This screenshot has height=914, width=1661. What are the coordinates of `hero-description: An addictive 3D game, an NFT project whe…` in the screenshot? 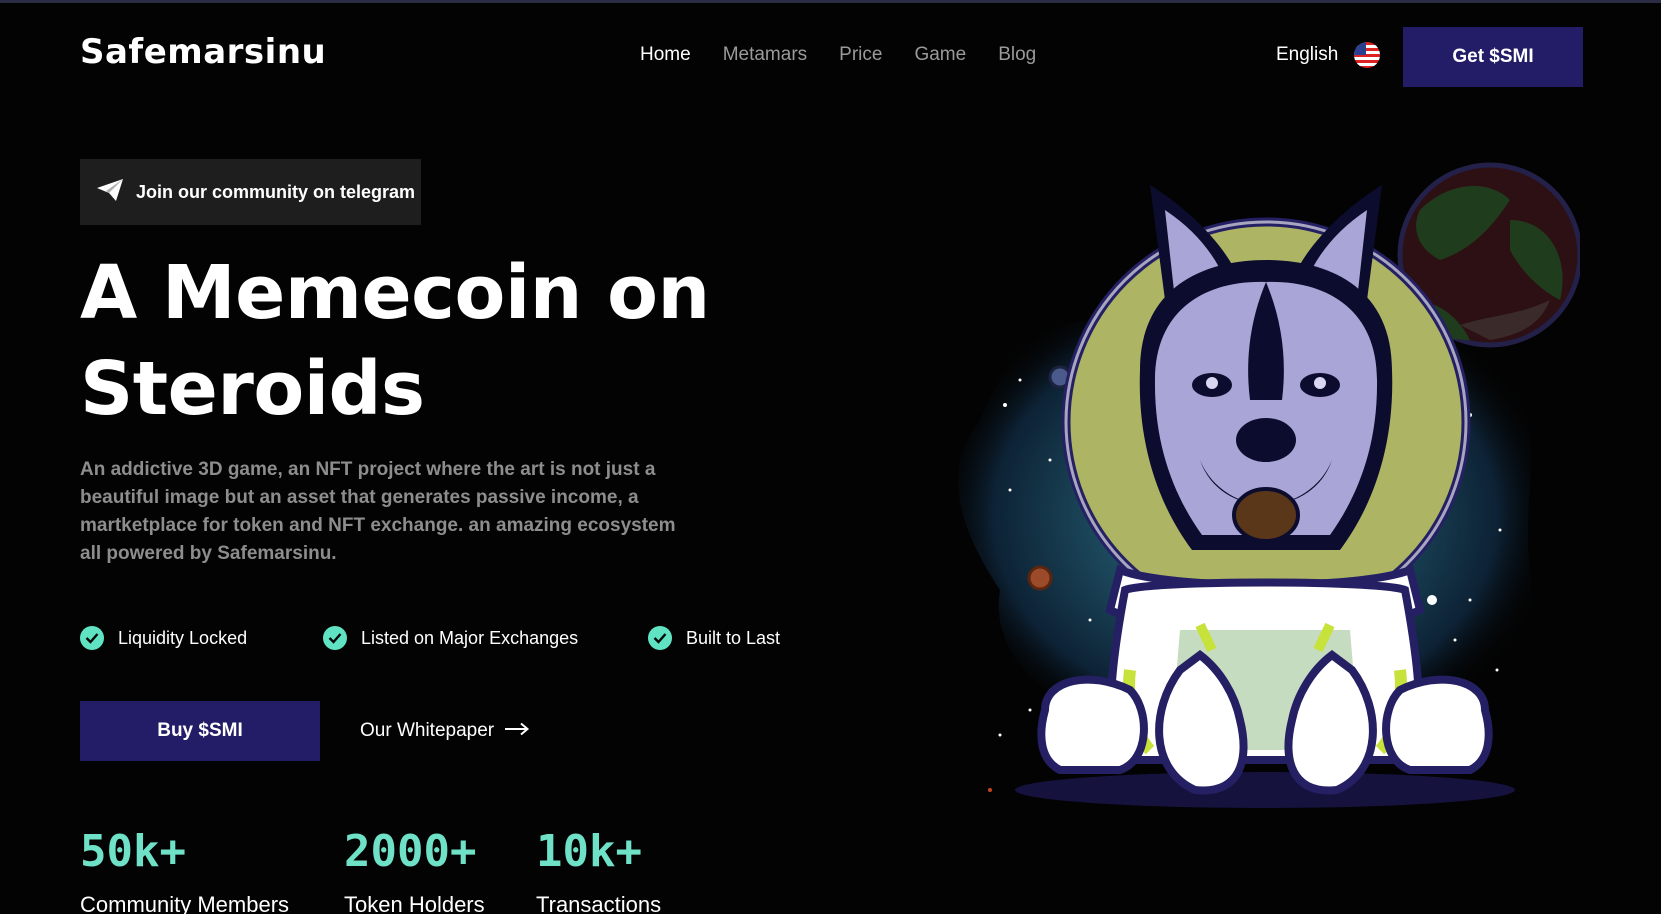 It's located at (378, 511).